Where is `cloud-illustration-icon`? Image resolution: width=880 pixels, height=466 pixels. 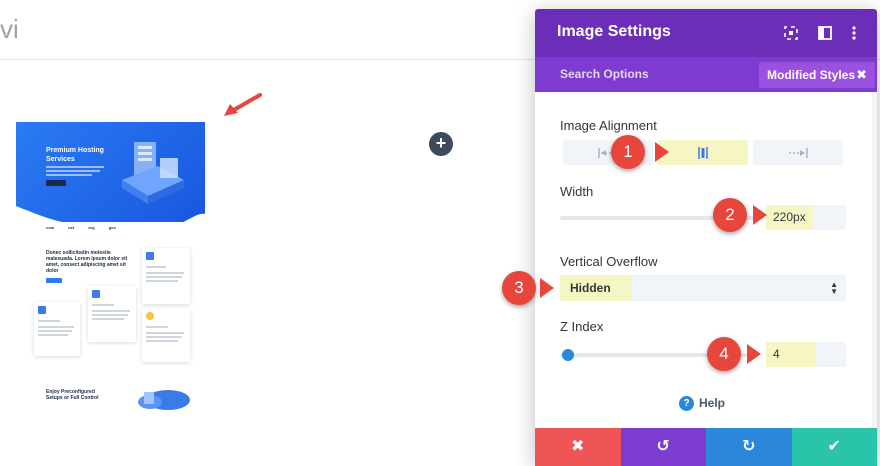 cloud-illustration-icon is located at coordinates (164, 400).